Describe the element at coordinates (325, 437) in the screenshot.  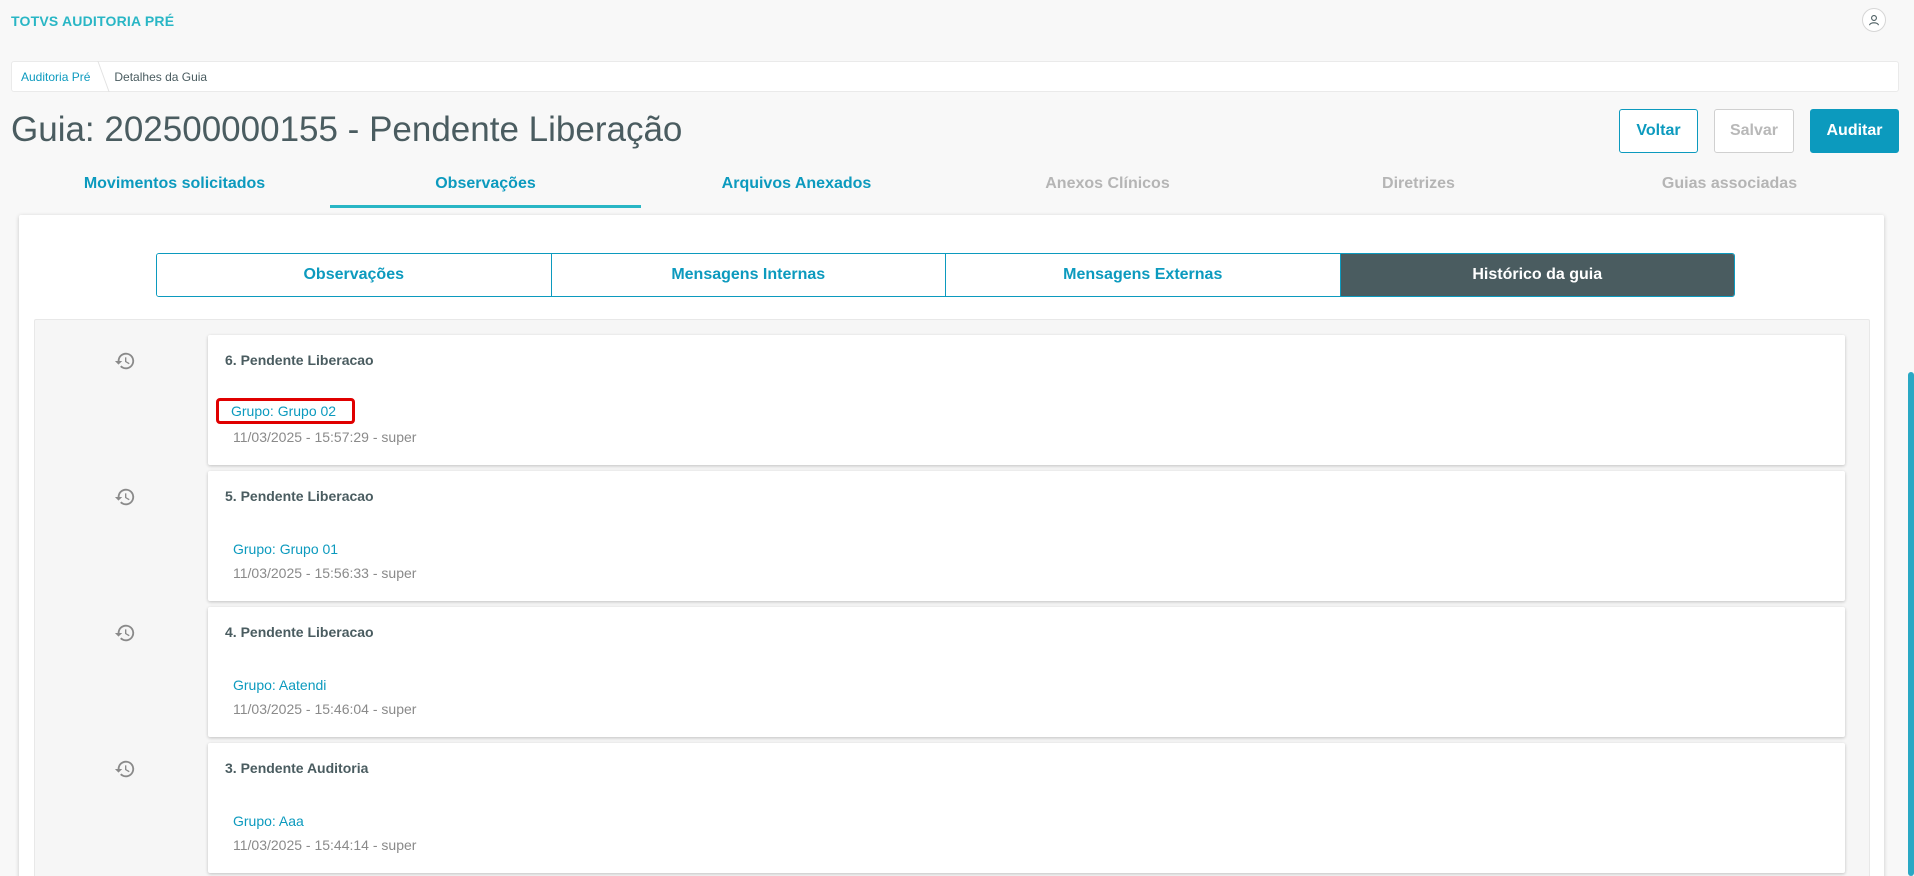
I see `history-entry-meta: 11/03/2025 - 15:57:29 - super` at that location.